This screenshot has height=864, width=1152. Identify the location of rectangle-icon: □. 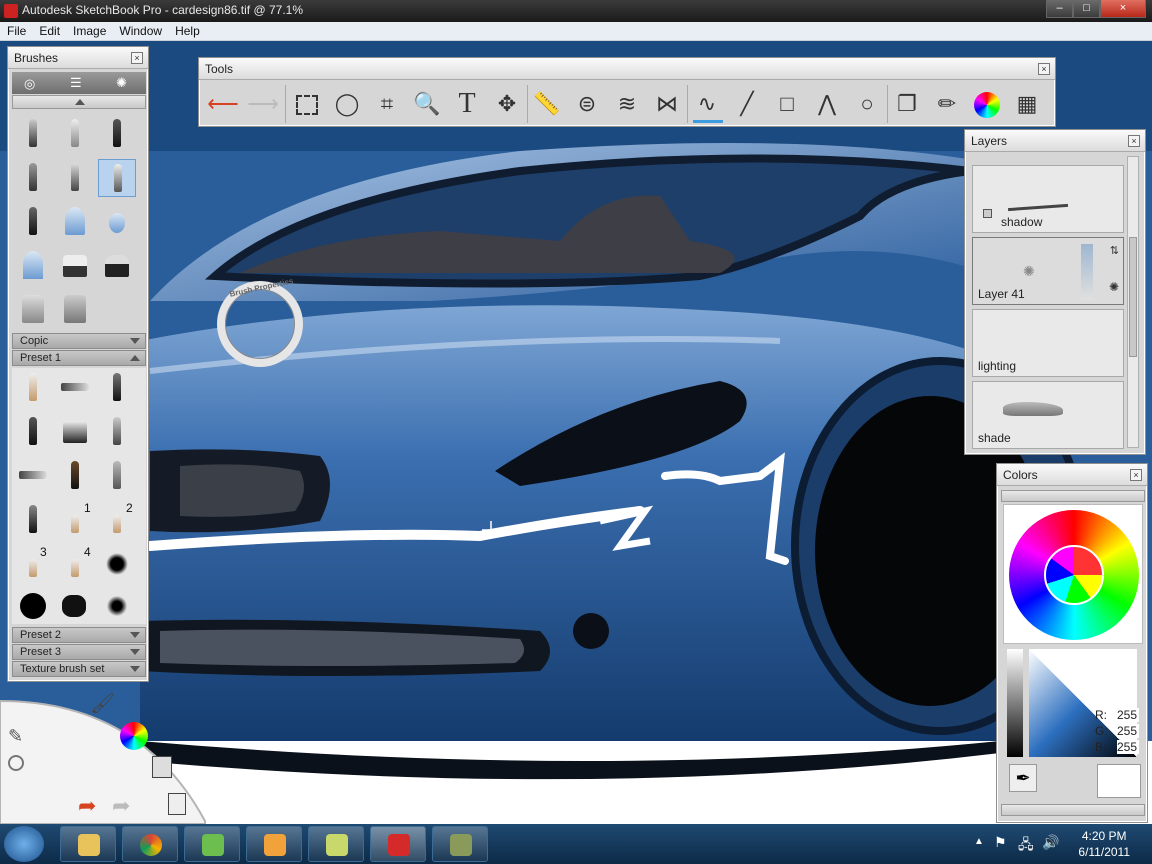
(787, 104).